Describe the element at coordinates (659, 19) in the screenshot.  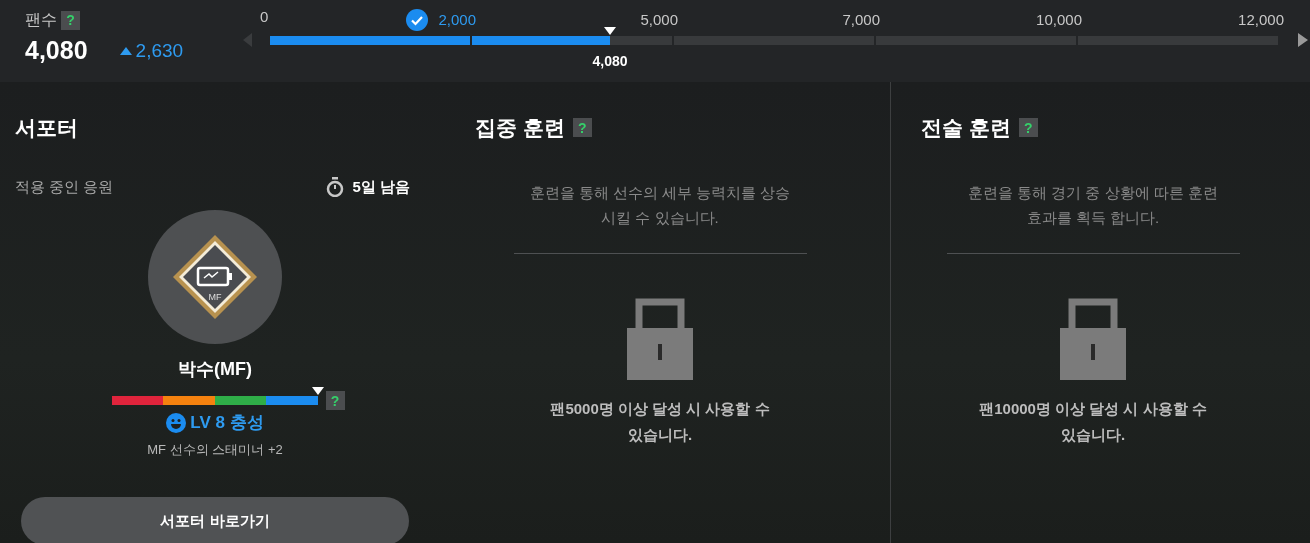
I see `tier-label: 5,000` at that location.